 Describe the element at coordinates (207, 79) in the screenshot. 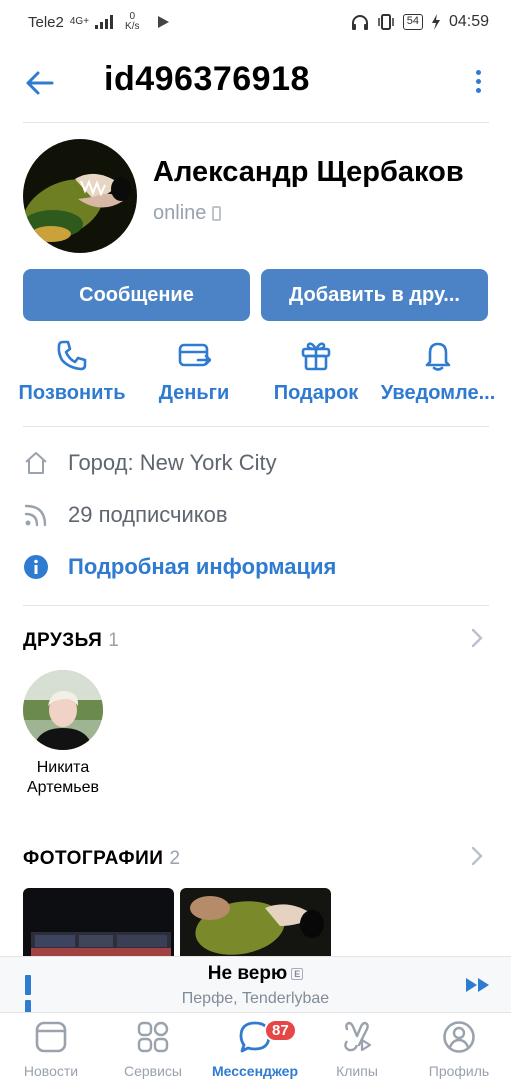

I see `page-title: id496376918` at that location.